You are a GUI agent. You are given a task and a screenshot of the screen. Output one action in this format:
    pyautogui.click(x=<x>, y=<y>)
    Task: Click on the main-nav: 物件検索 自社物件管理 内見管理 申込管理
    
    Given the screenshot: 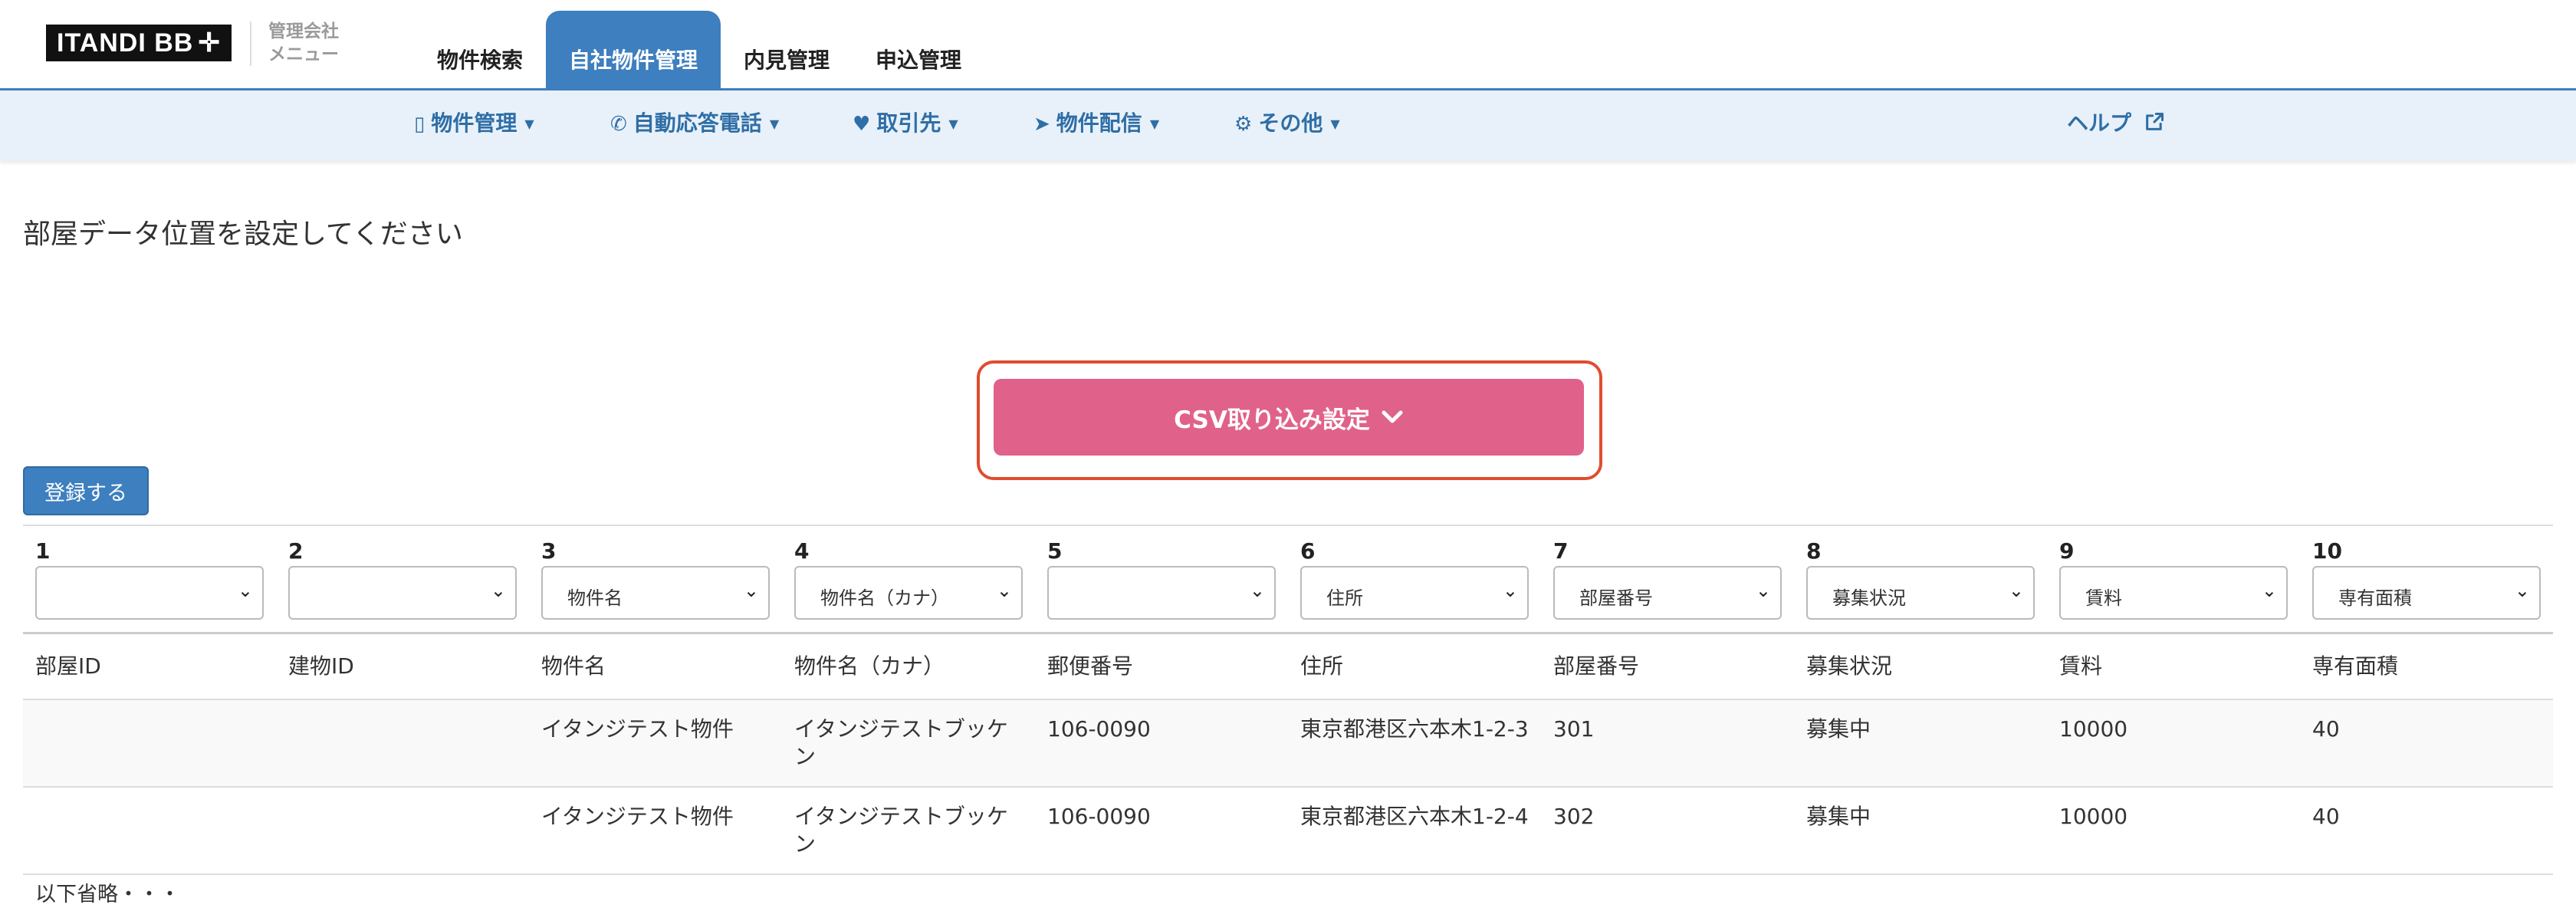 What is the action you would take?
    pyautogui.click(x=699, y=50)
    